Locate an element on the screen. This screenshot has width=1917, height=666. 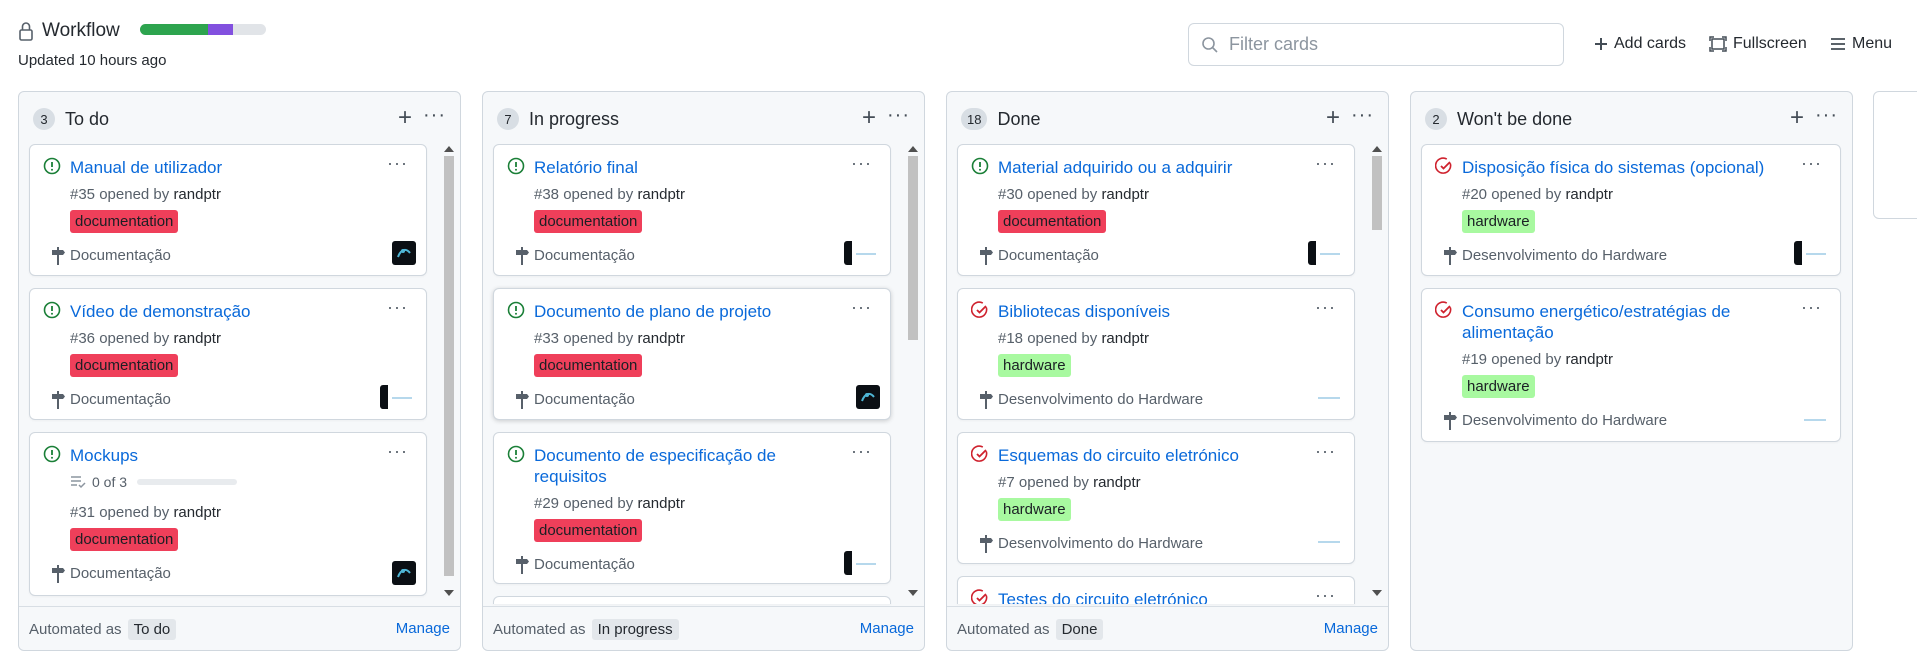
issue-card: Testes do circuito eletrónico ··· is located at coordinates (1156, 590).